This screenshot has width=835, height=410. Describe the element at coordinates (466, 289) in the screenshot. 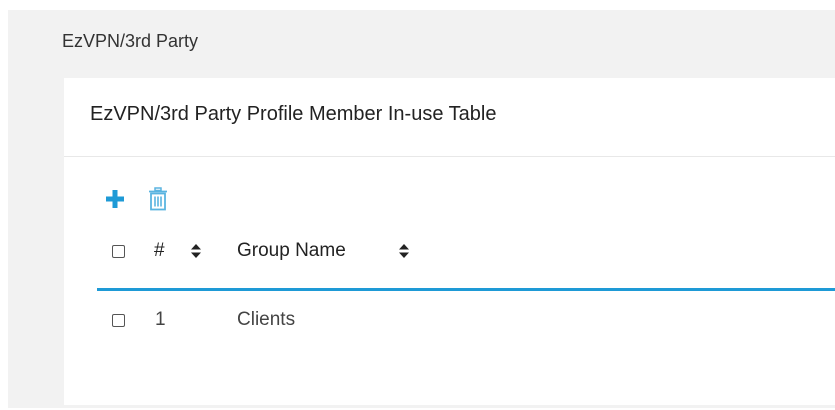

I see `table-header-underline` at that location.